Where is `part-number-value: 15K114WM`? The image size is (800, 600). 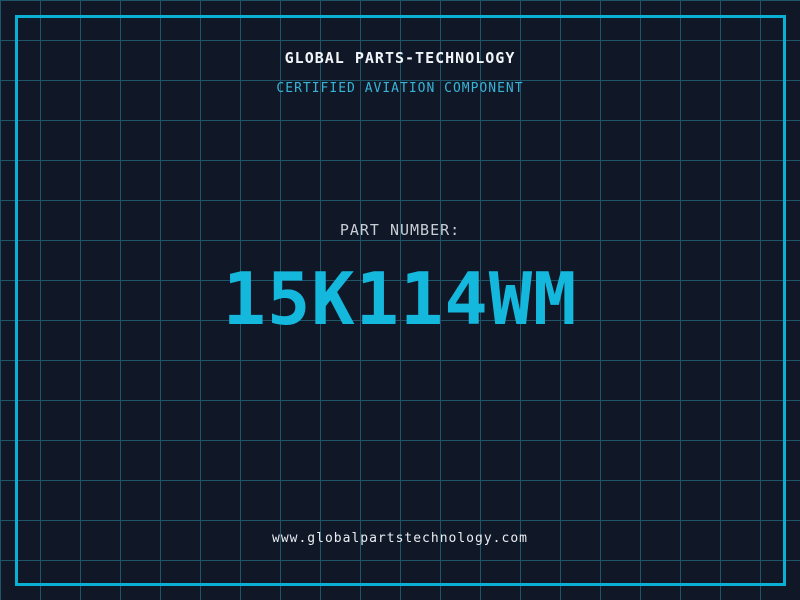
part-number-value: 15K114WM is located at coordinates (400, 299).